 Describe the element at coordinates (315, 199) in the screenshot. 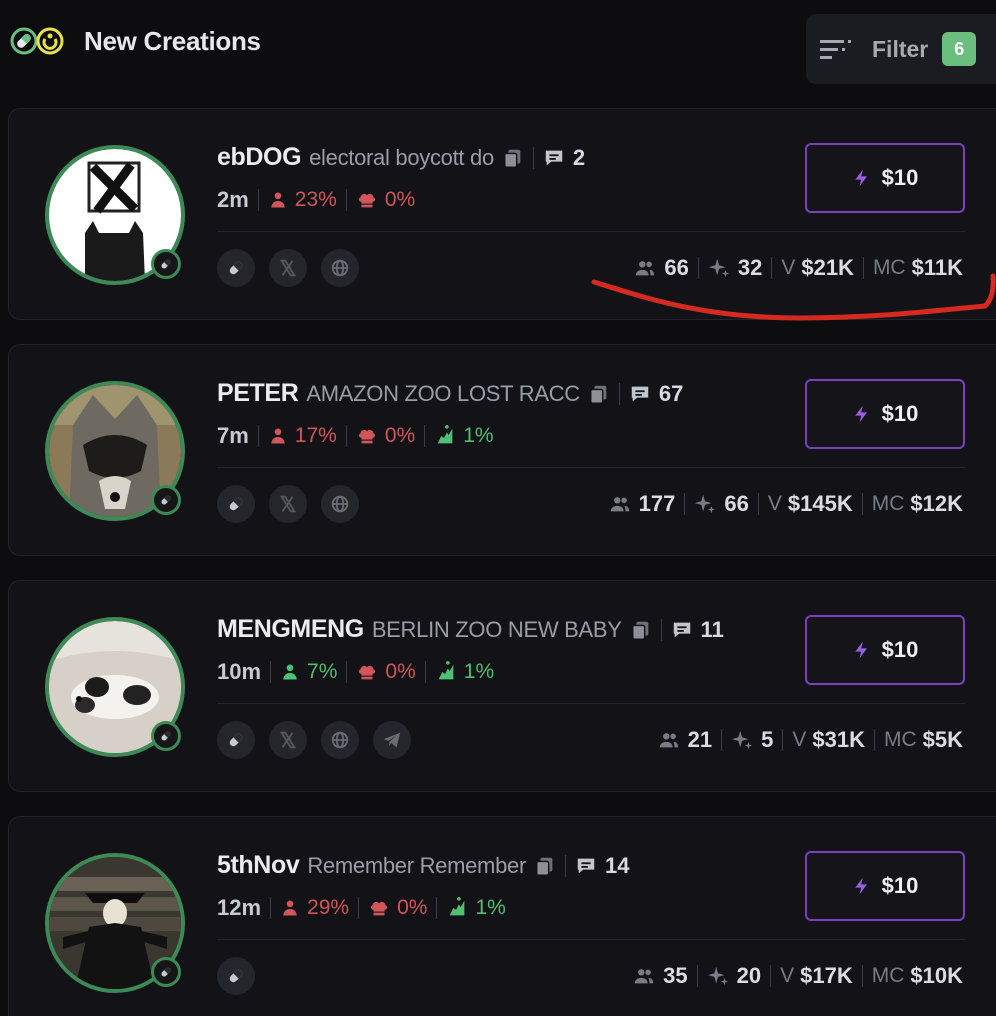

I see `top-holders-pct: 23%` at that location.